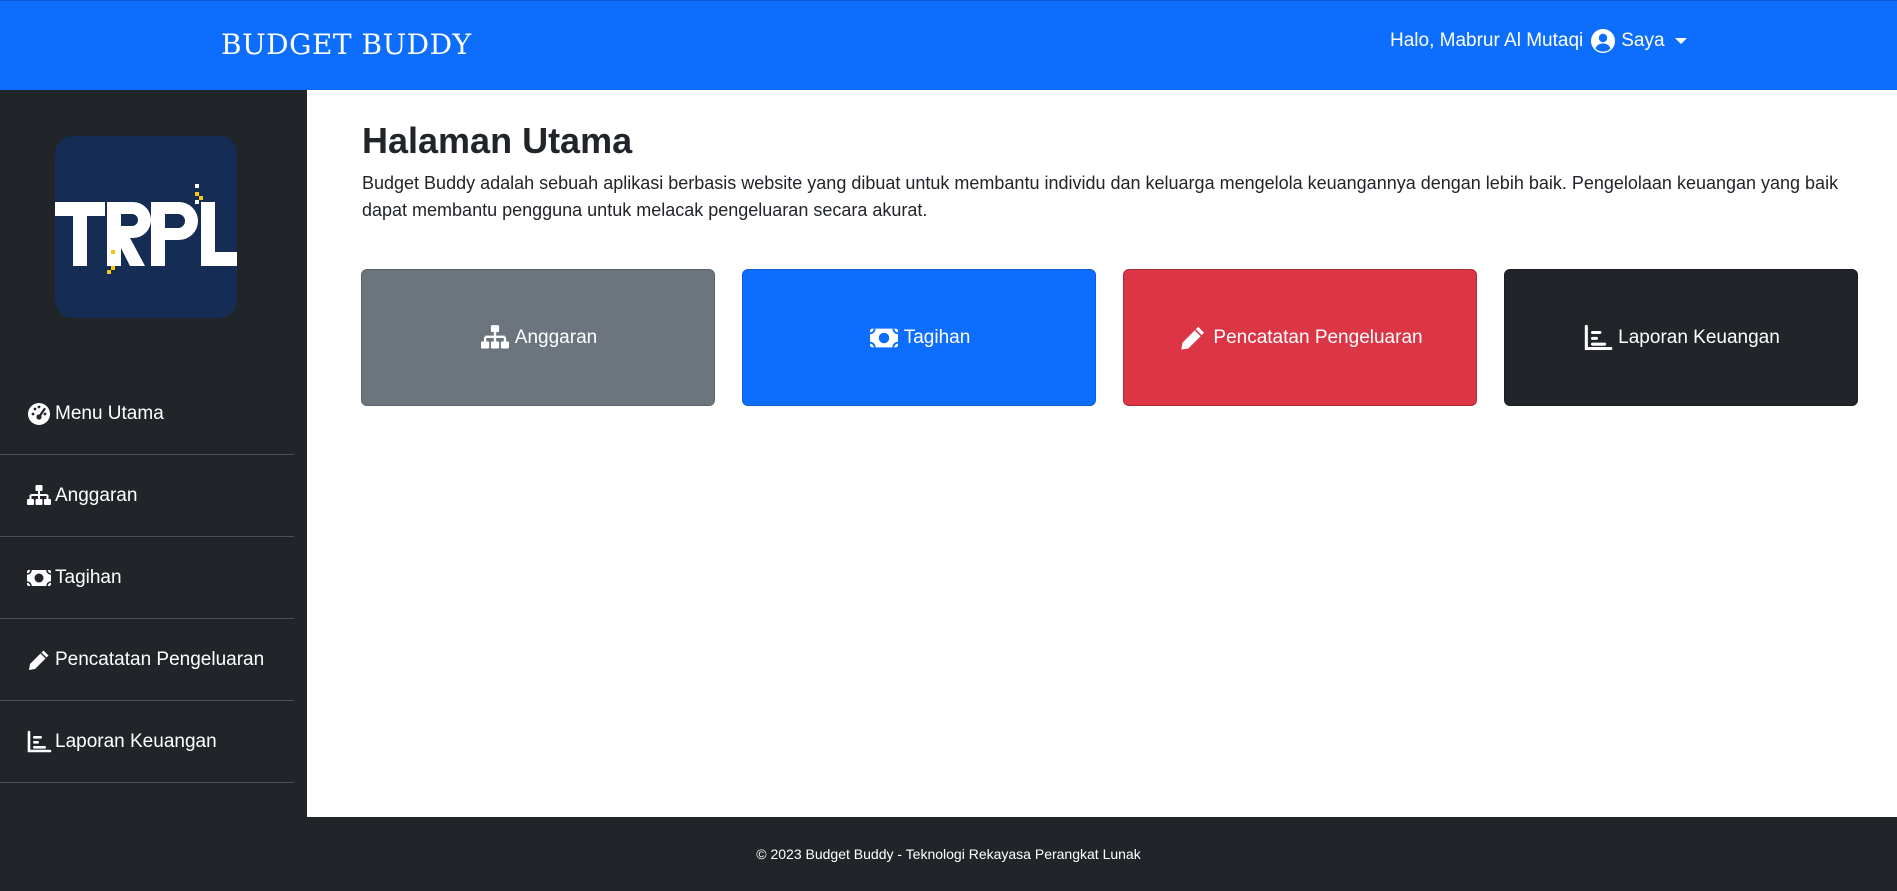  I want to click on card-laporan-keuangan: Laporan Keuangan, so click(1681, 337).